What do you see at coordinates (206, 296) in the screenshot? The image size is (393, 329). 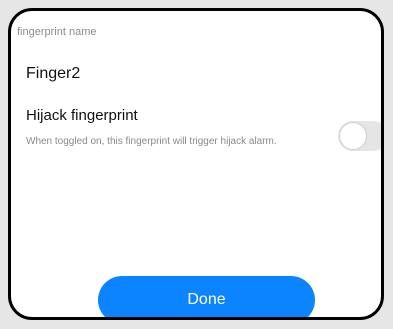 I see `done-button: Done` at bounding box center [206, 296].